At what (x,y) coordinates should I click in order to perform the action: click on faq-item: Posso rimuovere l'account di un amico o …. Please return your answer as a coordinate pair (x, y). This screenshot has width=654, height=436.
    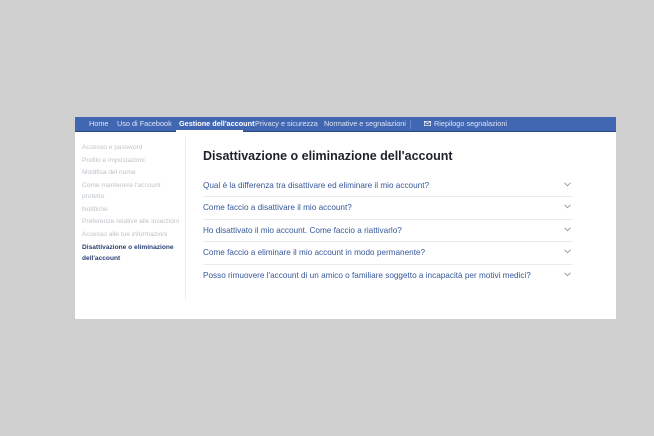
    Looking at the image, I should click on (388, 276).